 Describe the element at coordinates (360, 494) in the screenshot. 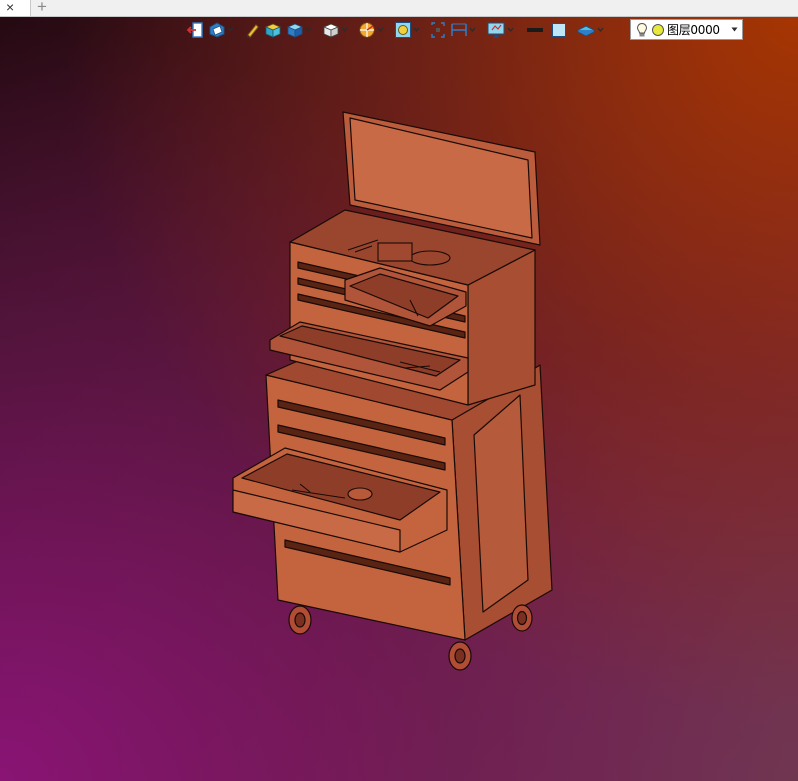

I see `measuring-tape-tool` at that location.